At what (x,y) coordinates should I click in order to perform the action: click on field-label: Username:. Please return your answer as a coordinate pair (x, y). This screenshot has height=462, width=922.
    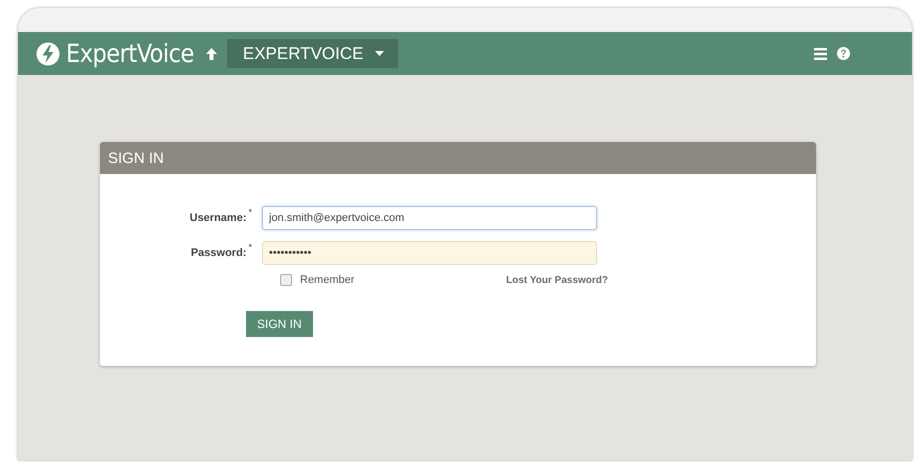
    Looking at the image, I should click on (218, 218).